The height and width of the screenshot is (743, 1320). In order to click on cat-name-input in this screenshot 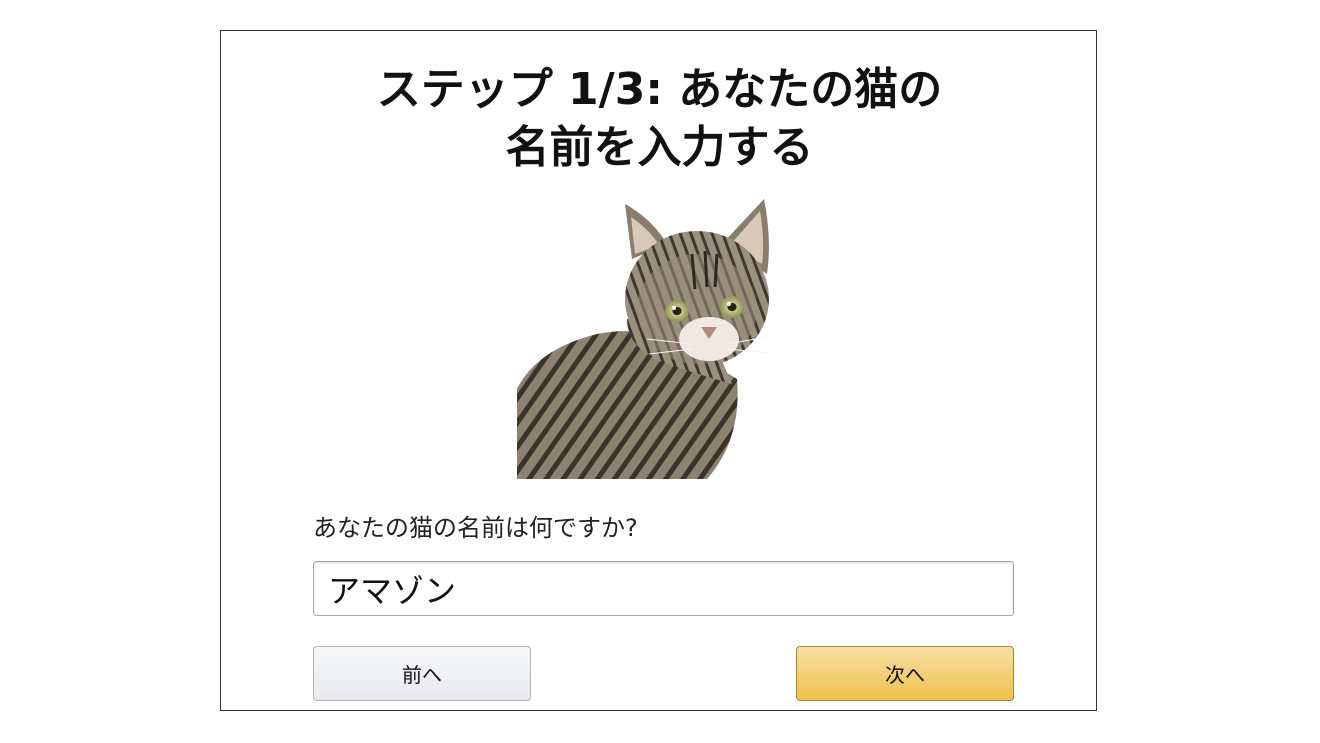, I will do `click(663, 588)`.